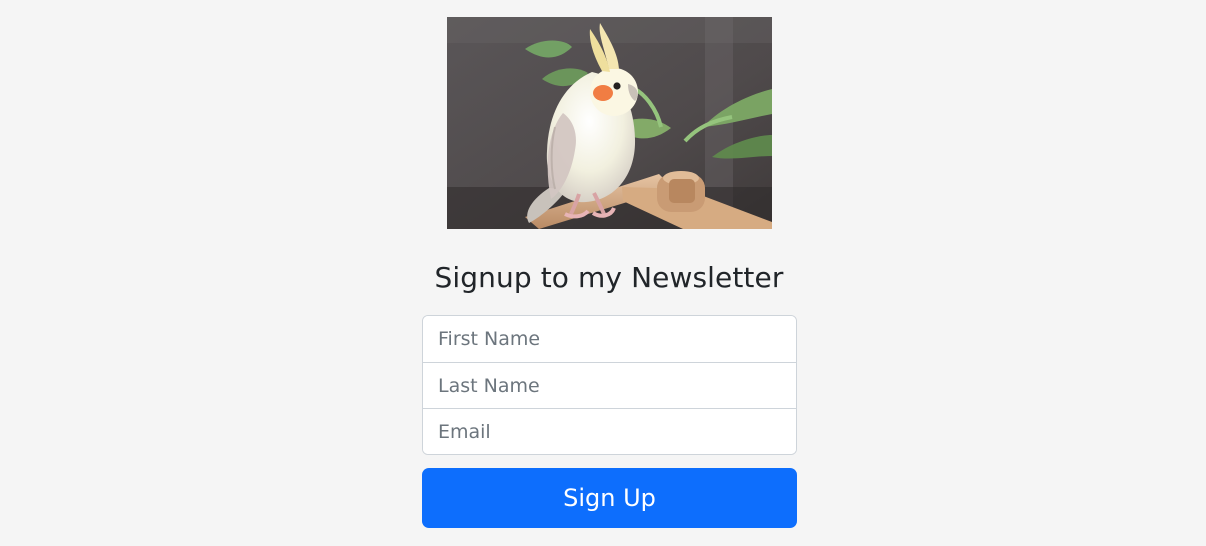 This screenshot has width=1206, height=546. Describe the element at coordinates (609, 339) in the screenshot. I see `first-name-input` at that location.